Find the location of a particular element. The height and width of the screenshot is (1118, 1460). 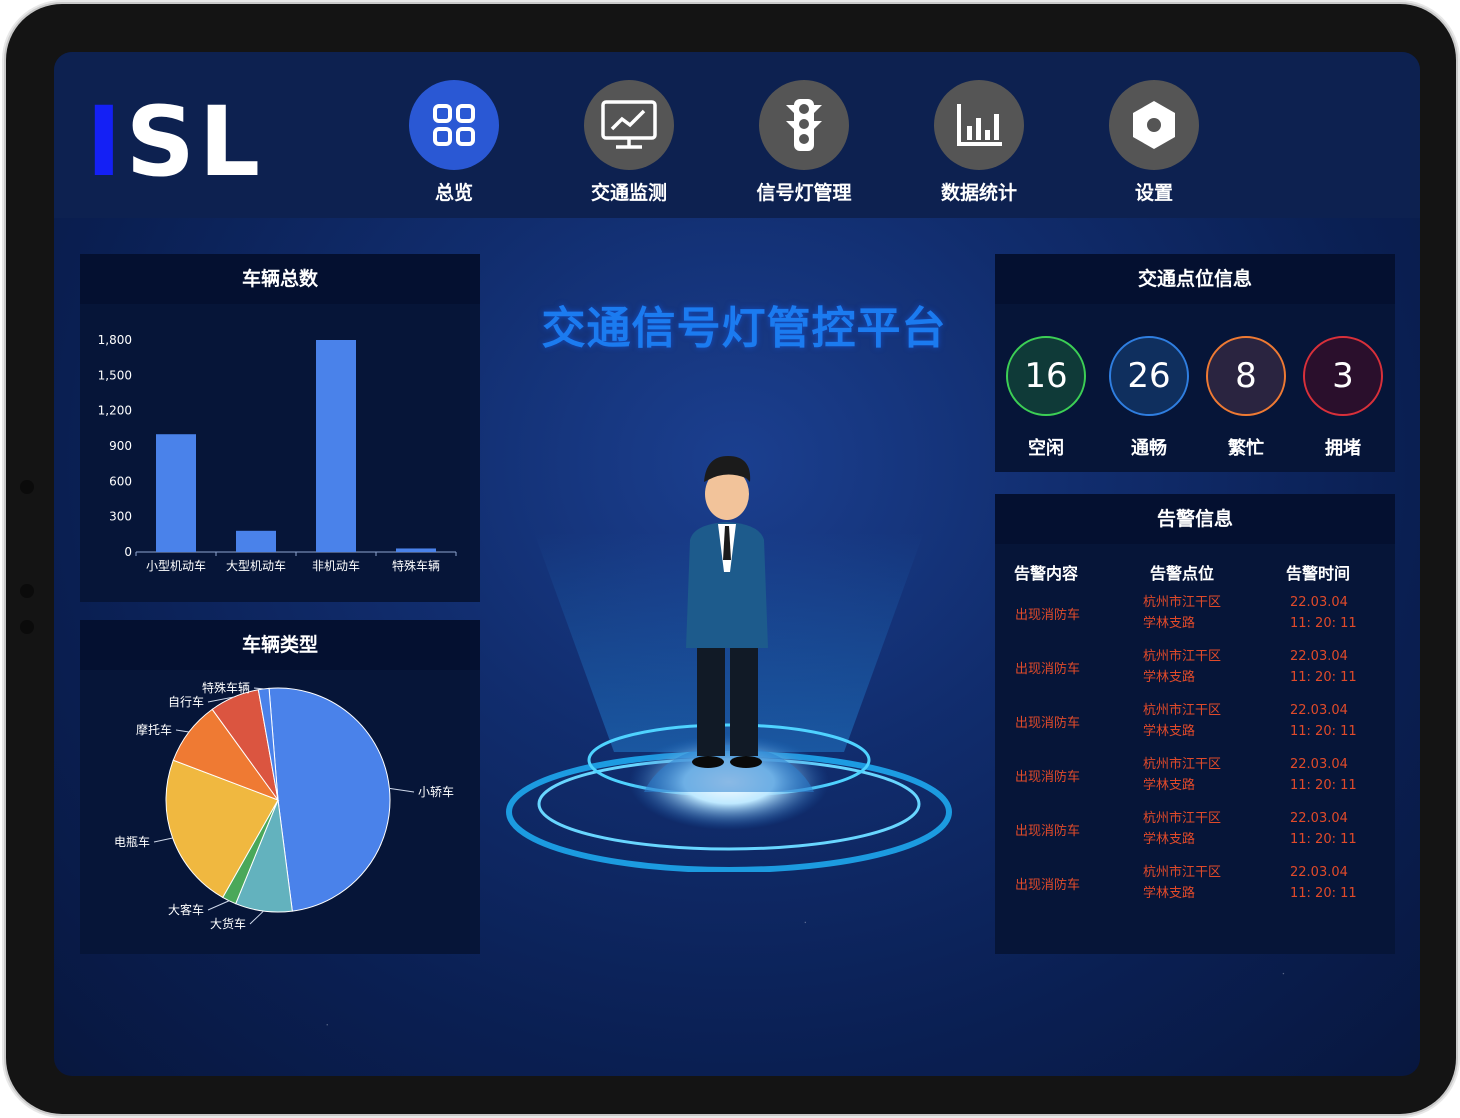

stat-label: 拥堵 is located at coordinates (1343, 448).